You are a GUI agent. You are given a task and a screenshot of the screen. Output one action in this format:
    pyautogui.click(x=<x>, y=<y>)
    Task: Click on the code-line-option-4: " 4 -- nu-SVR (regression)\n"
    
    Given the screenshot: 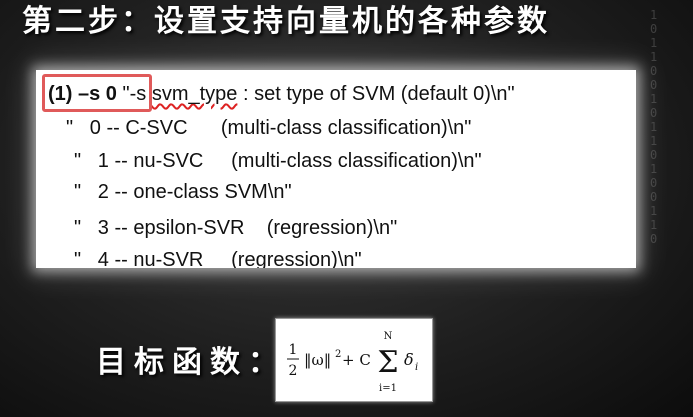 What is the action you would take?
    pyautogui.click(x=218, y=258)
    